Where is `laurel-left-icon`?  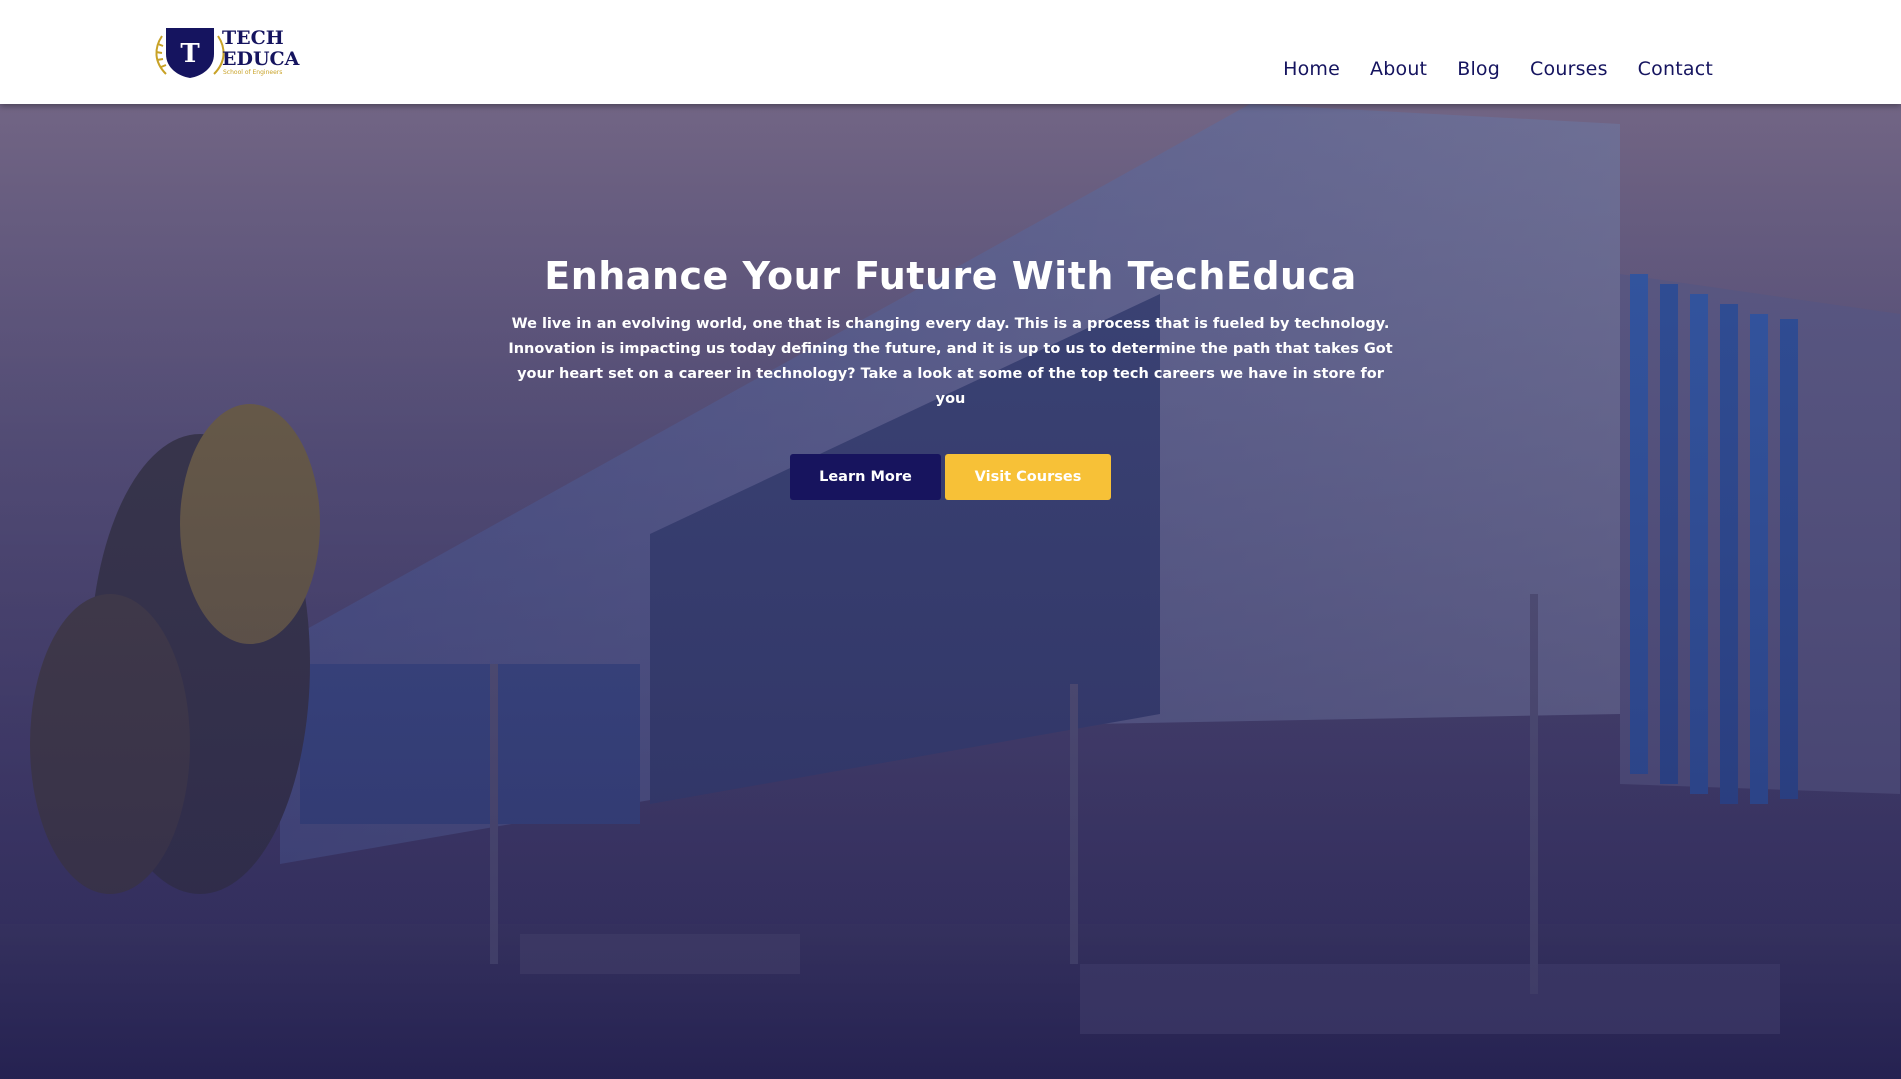 laurel-left-icon is located at coordinates (161, 55).